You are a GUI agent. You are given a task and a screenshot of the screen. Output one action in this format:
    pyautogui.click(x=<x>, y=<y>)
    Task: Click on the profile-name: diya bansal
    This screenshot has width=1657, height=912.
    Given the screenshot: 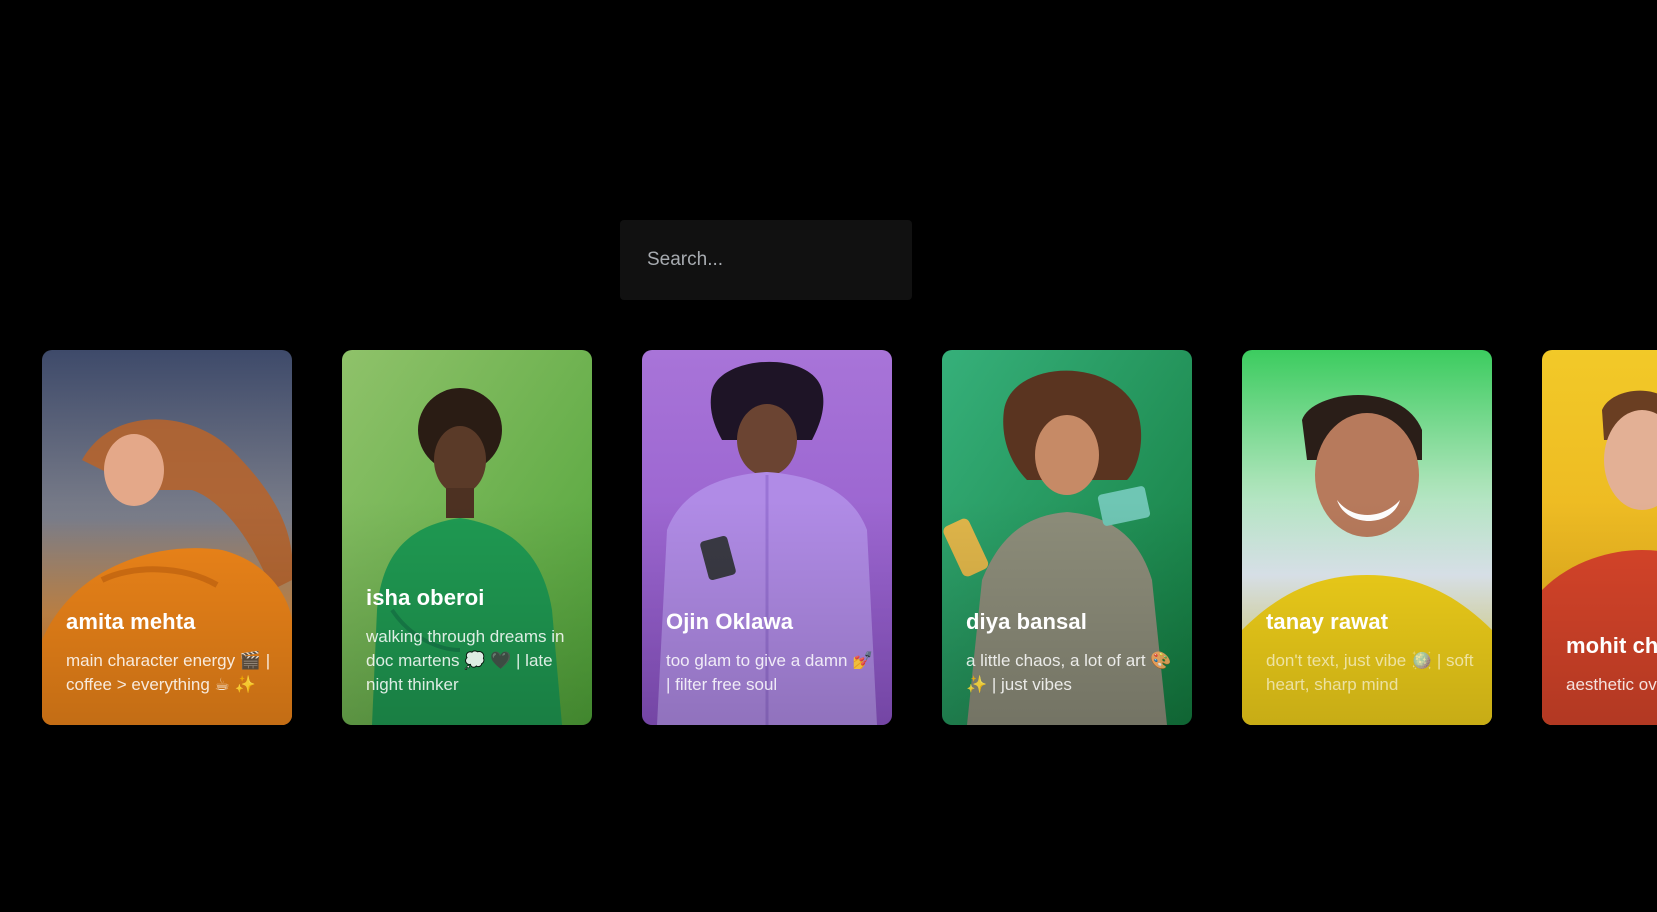 What is the action you would take?
    pyautogui.click(x=1026, y=621)
    